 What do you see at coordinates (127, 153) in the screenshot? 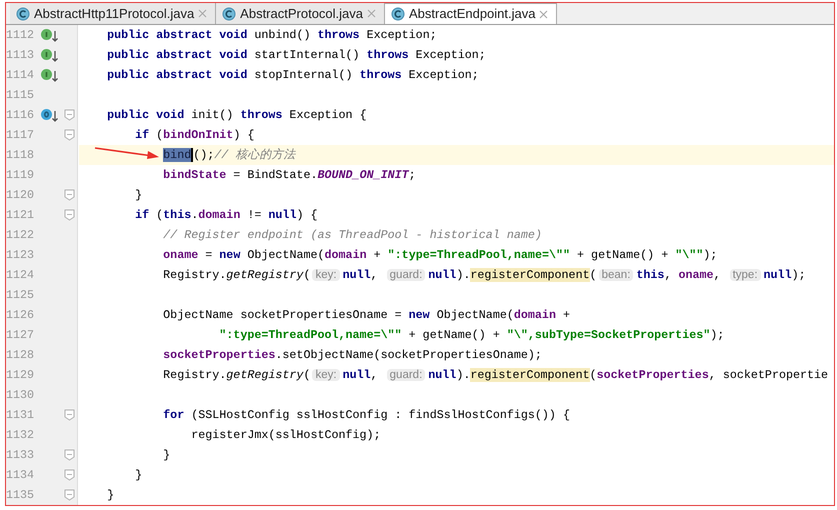
I see `annotation-arrow` at bounding box center [127, 153].